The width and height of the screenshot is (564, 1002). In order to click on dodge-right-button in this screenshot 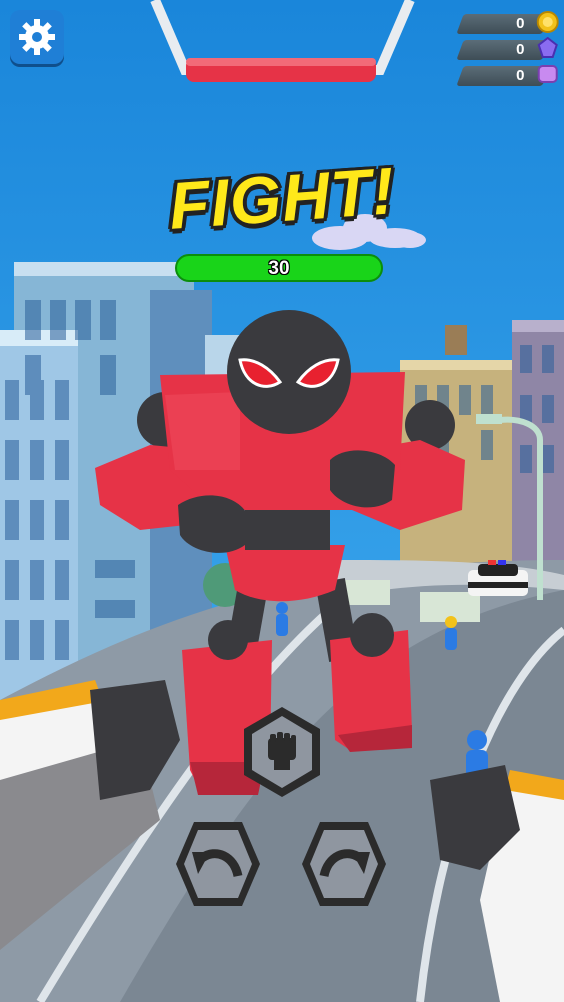, I will do `click(344, 864)`.